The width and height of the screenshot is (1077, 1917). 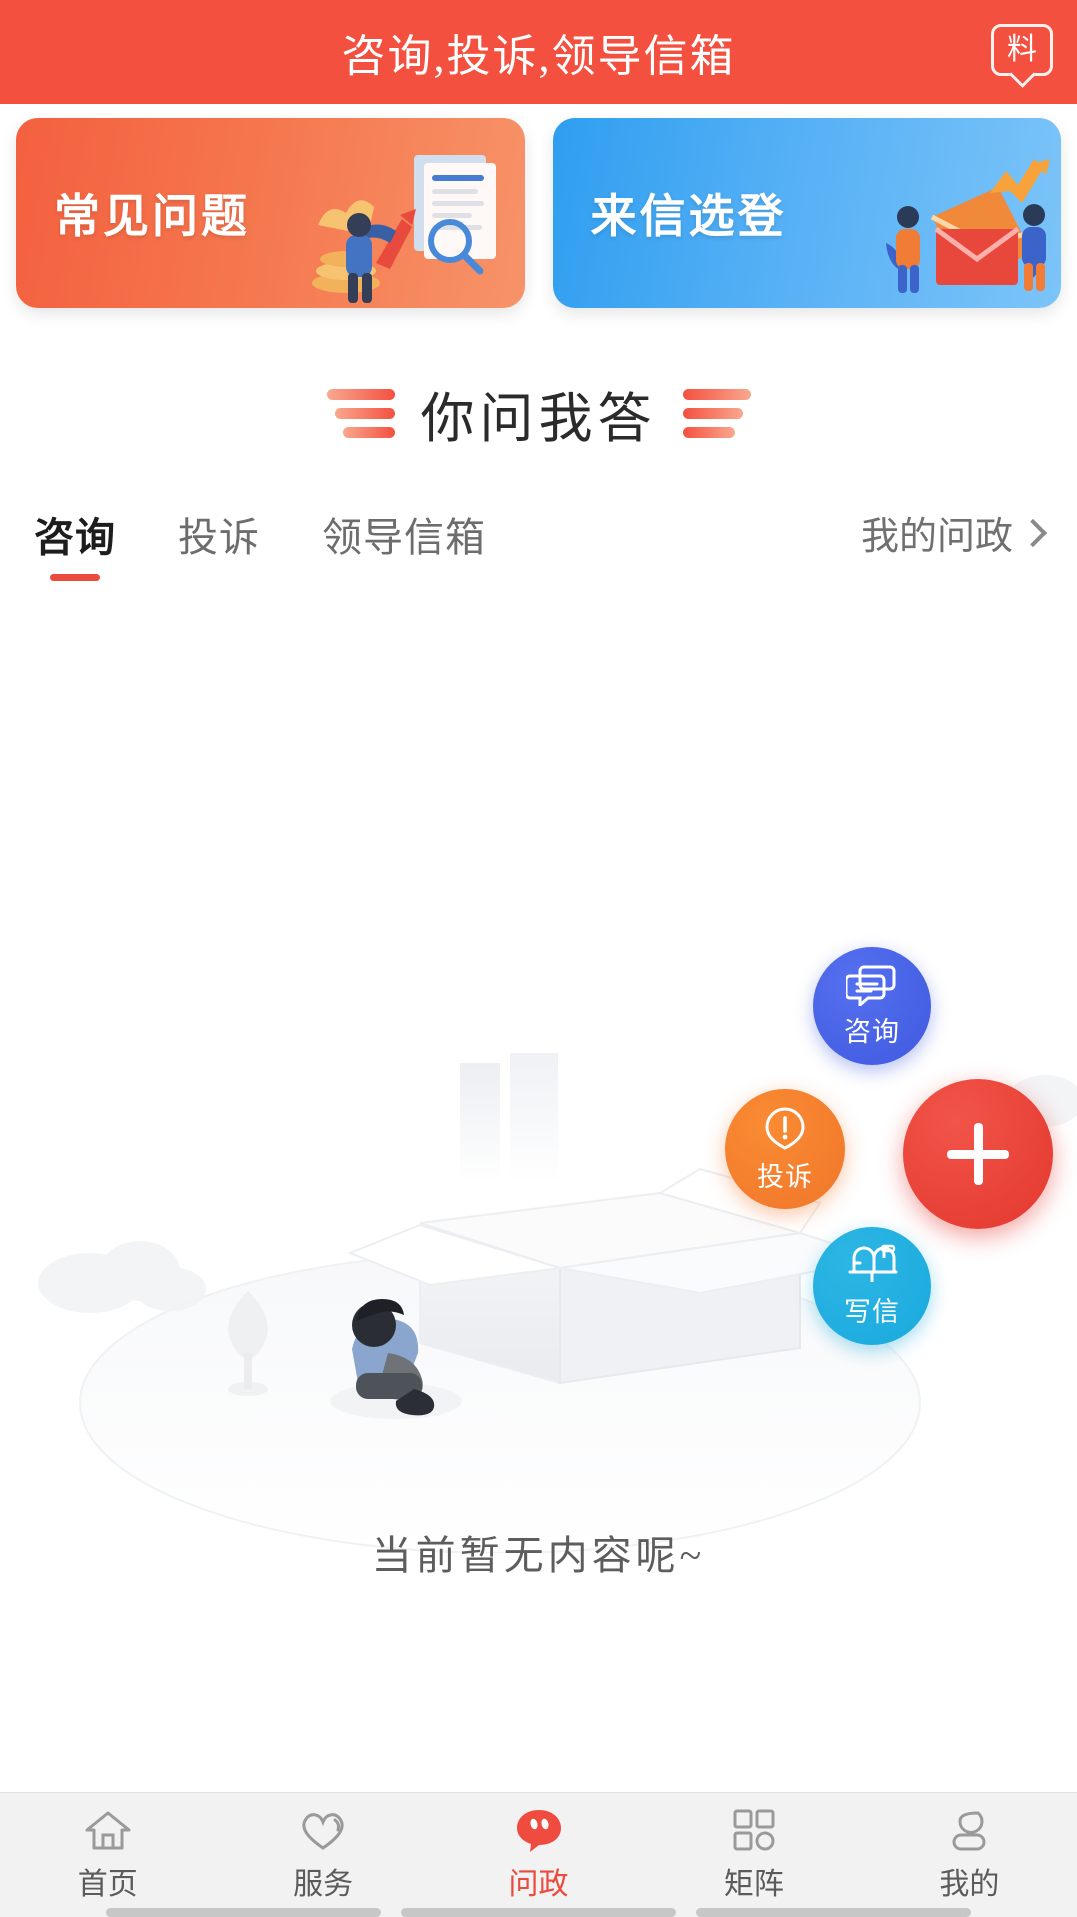 I want to click on heart-icon, so click(x=323, y=1830).